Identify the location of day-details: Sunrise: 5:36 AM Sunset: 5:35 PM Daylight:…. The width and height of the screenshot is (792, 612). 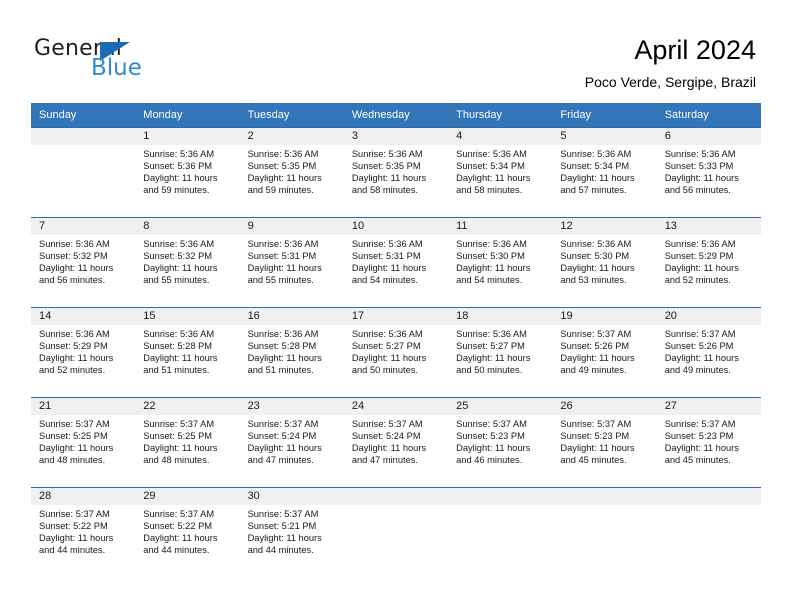
(292, 171).